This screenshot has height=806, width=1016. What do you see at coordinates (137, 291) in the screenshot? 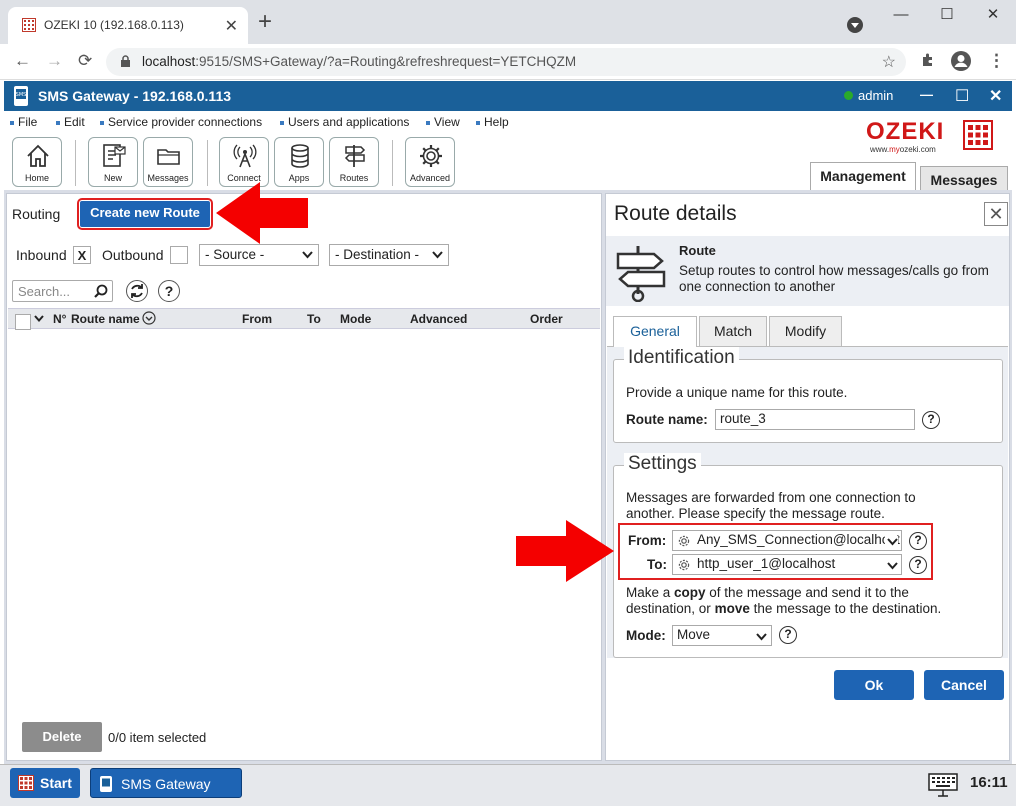
I see `refresh-icon` at bounding box center [137, 291].